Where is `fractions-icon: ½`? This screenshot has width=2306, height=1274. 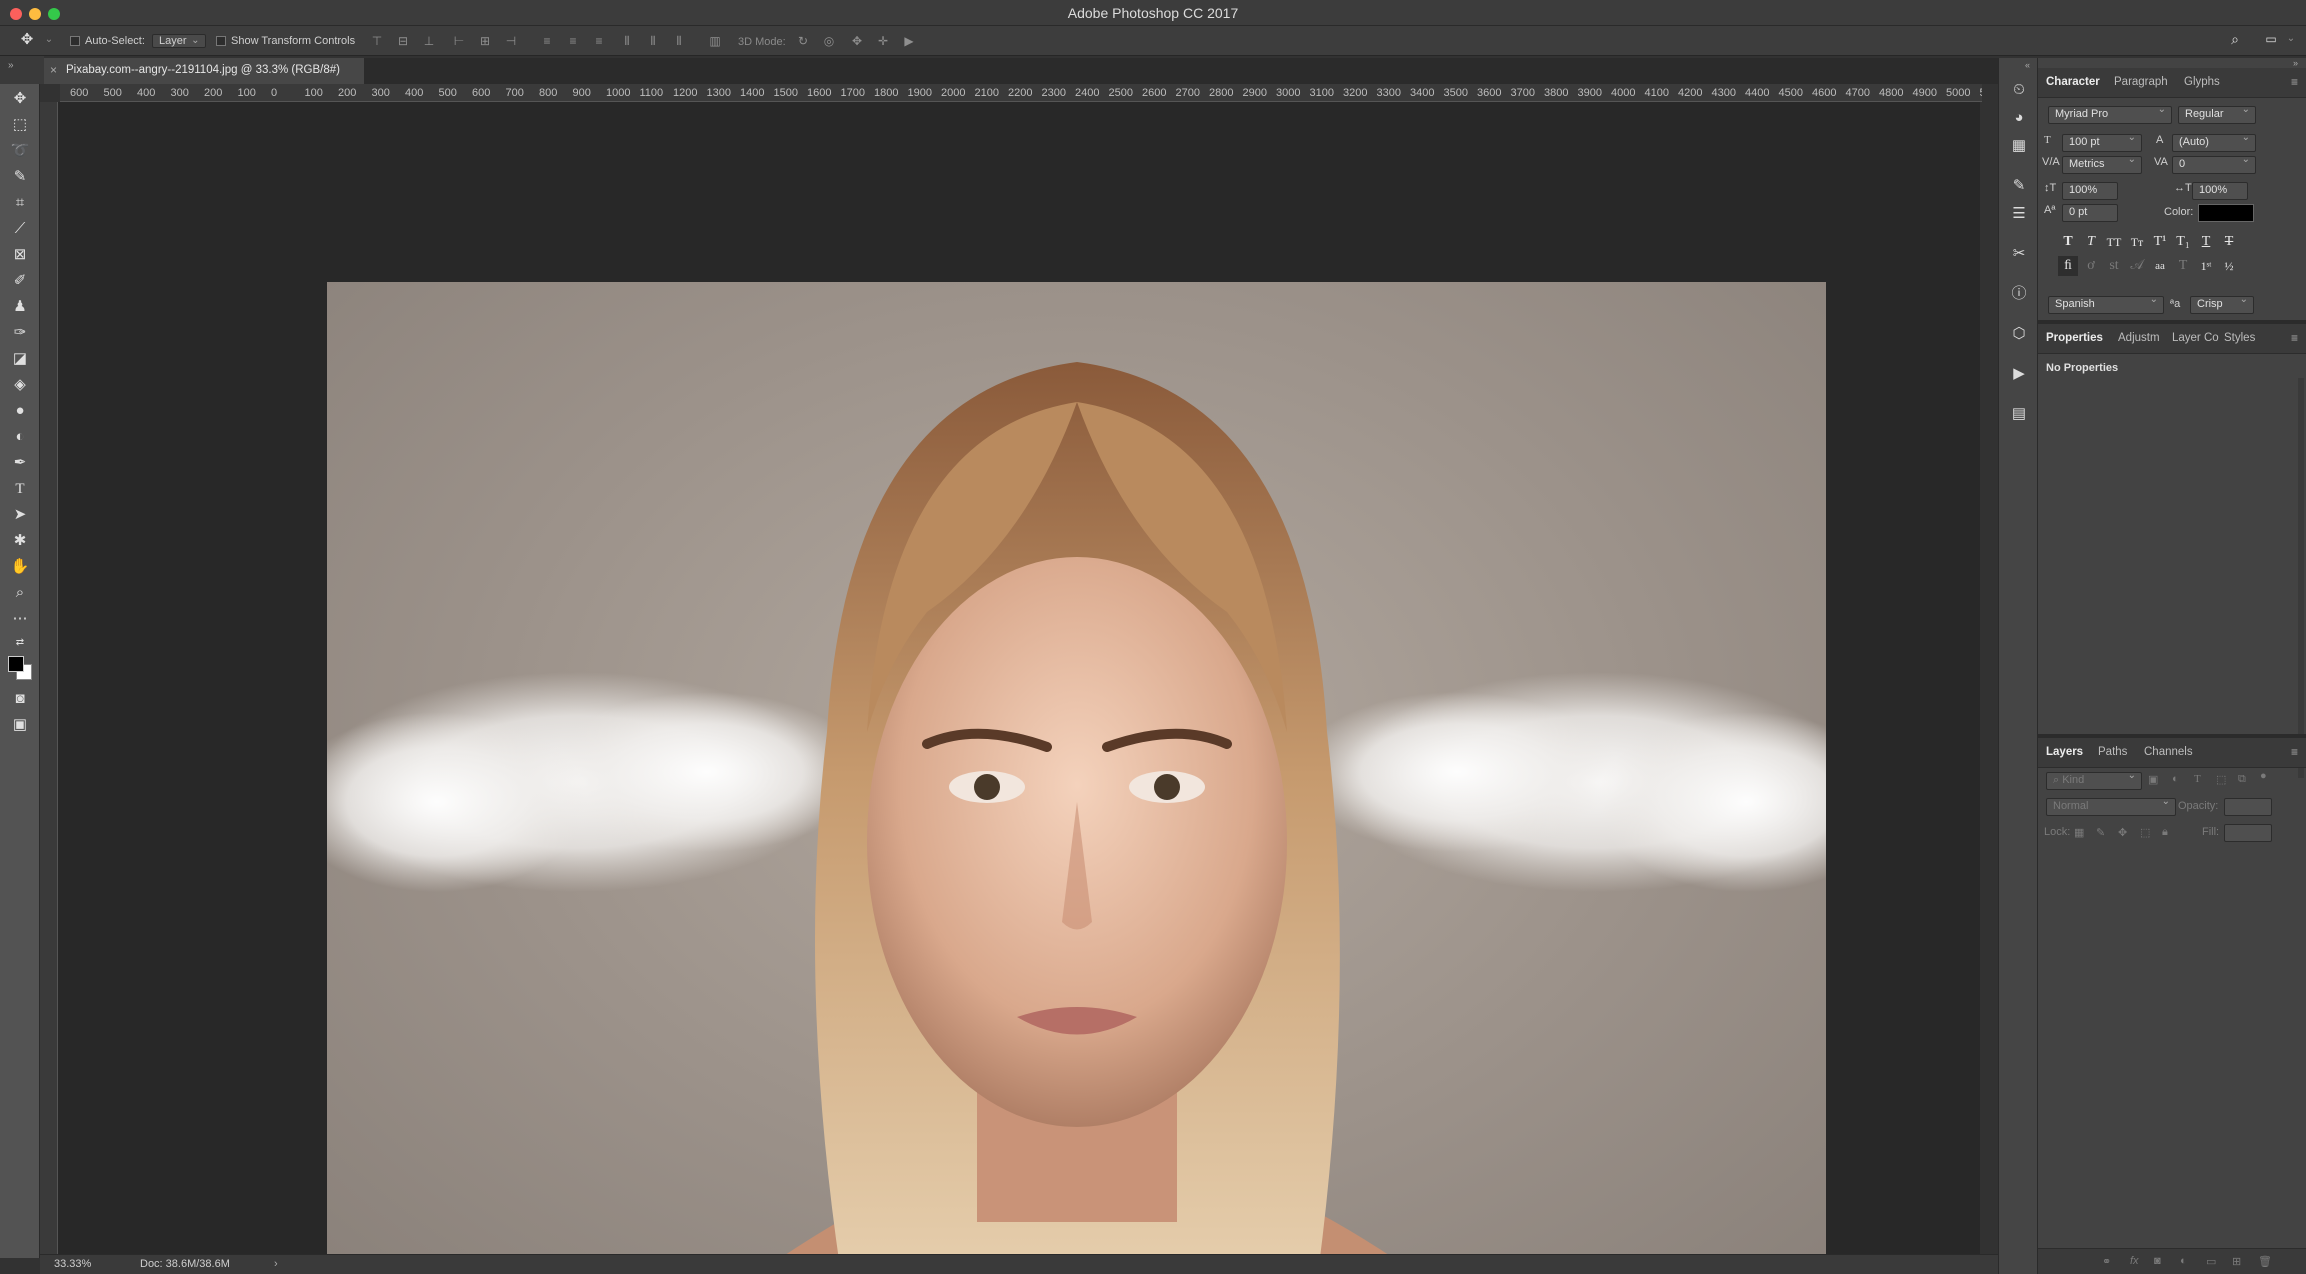 fractions-icon: ½ is located at coordinates (2229, 266).